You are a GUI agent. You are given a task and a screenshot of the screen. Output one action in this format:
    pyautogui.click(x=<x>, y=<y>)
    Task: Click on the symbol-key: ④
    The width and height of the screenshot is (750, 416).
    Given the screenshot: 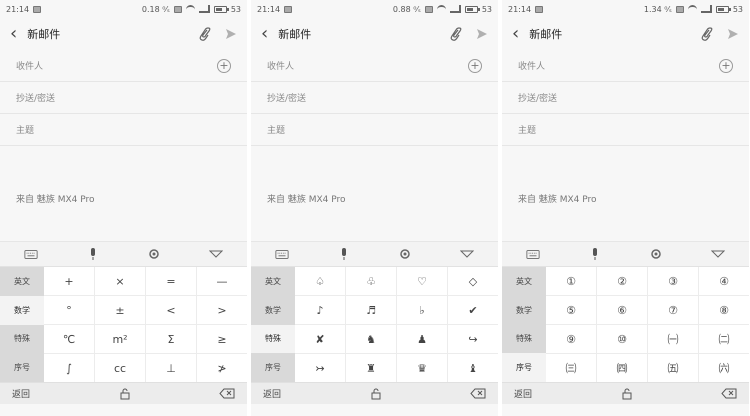 What is the action you would take?
    pyautogui.click(x=724, y=281)
    